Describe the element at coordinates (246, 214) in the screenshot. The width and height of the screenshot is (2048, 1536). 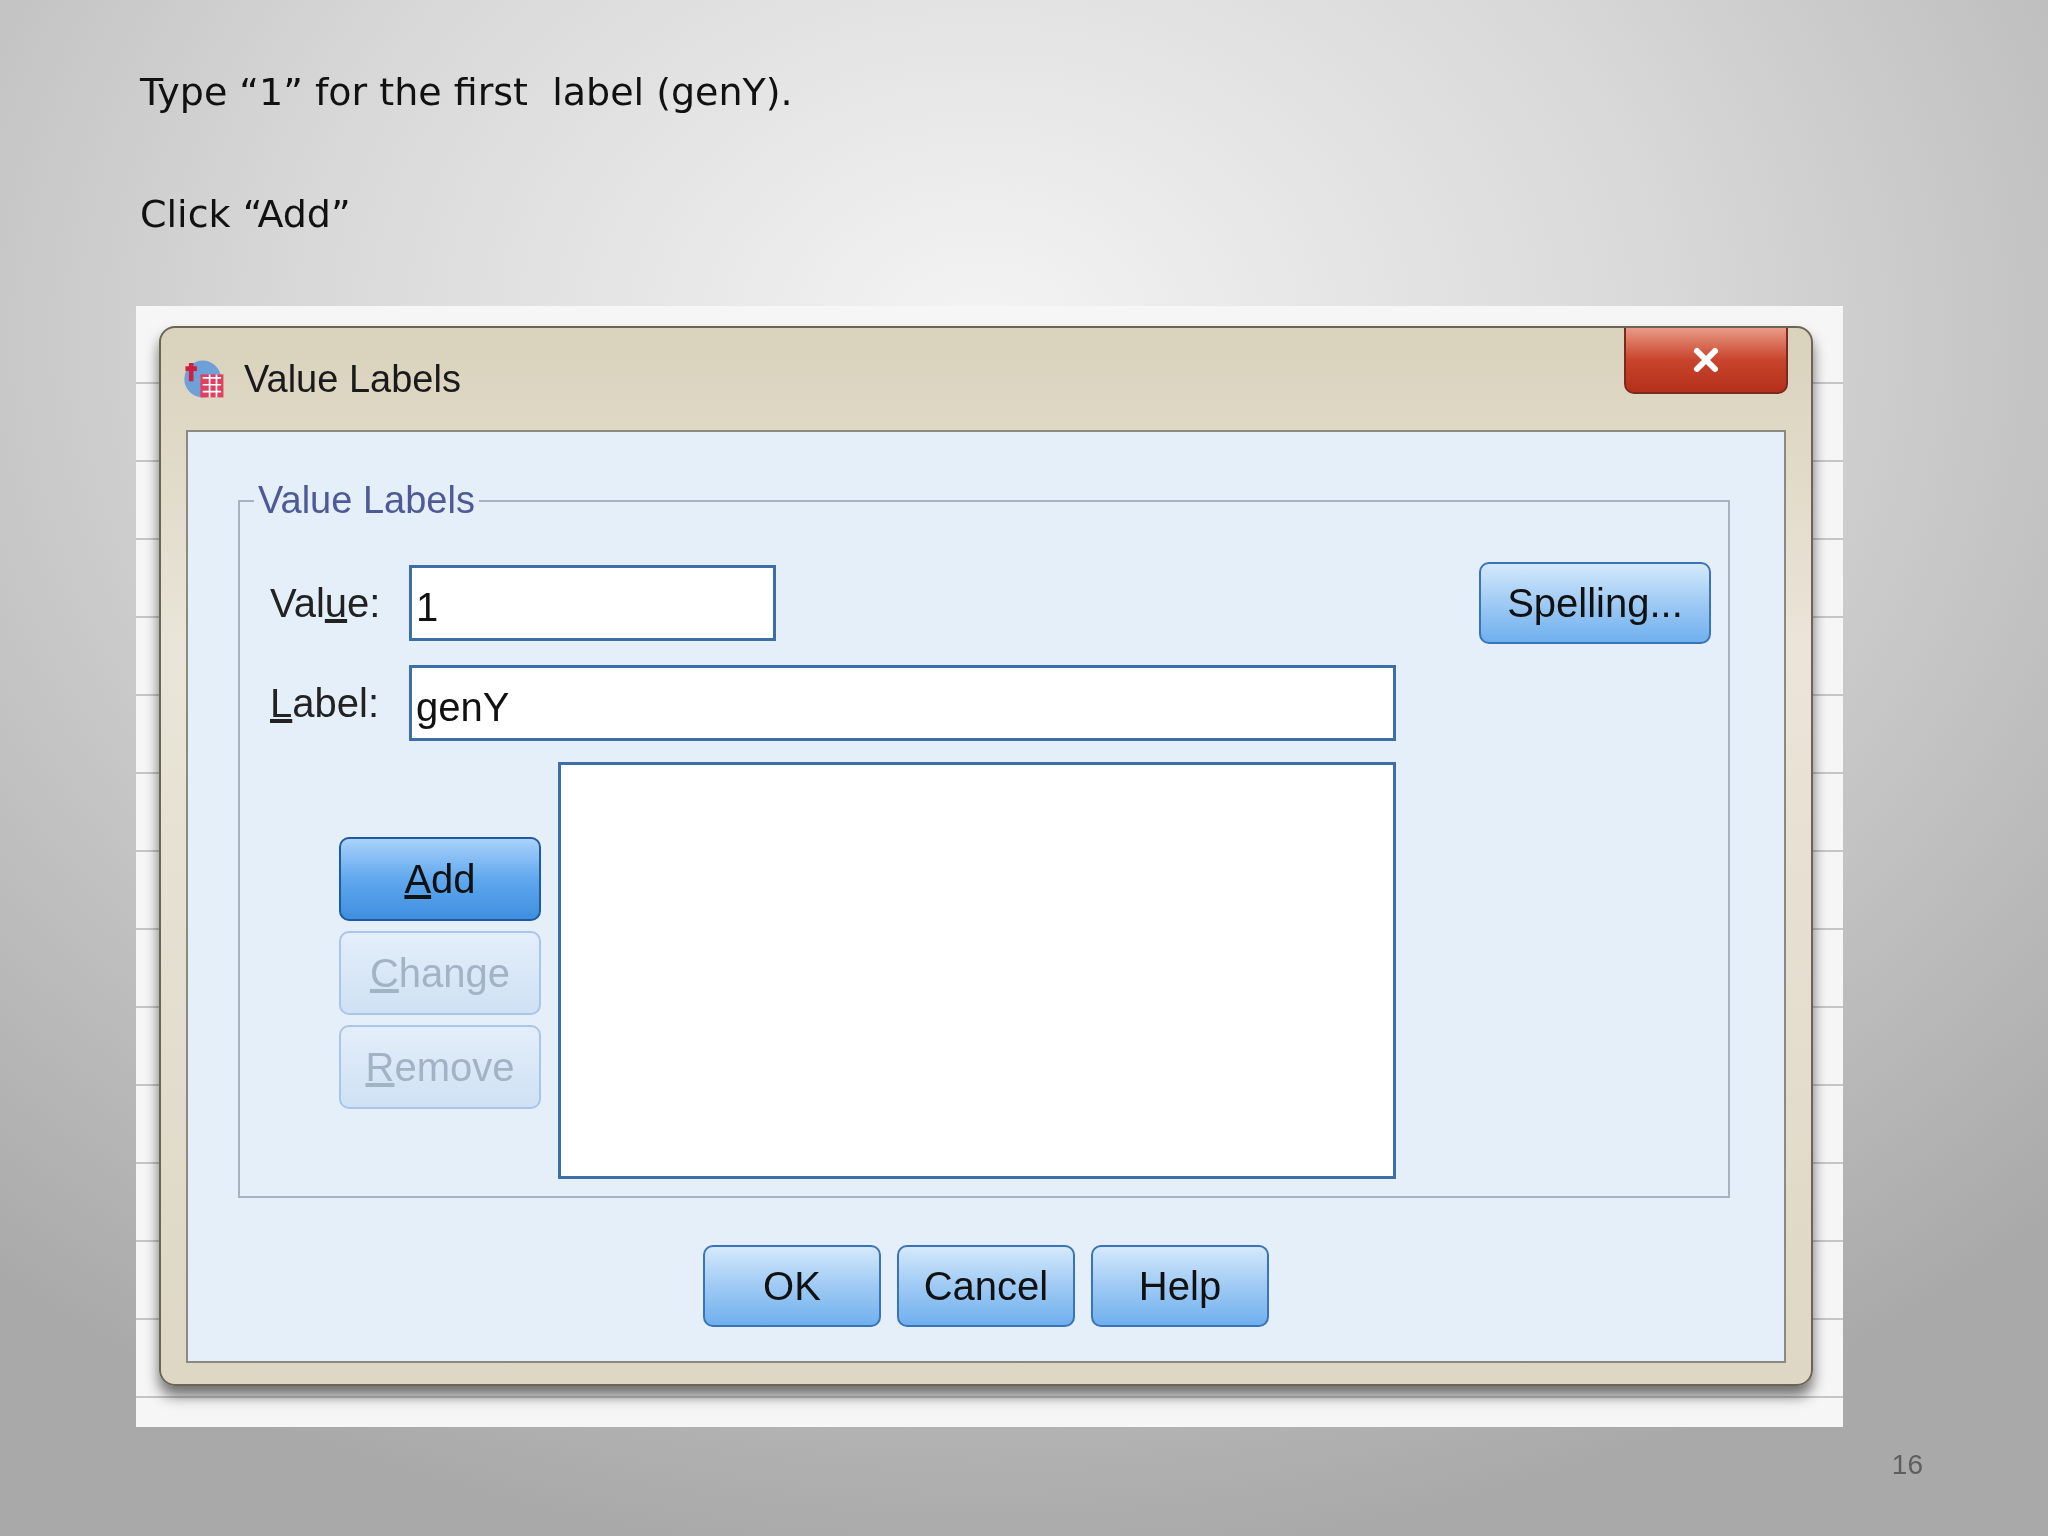
I see `instruction-text: Click “Add”` at that location.